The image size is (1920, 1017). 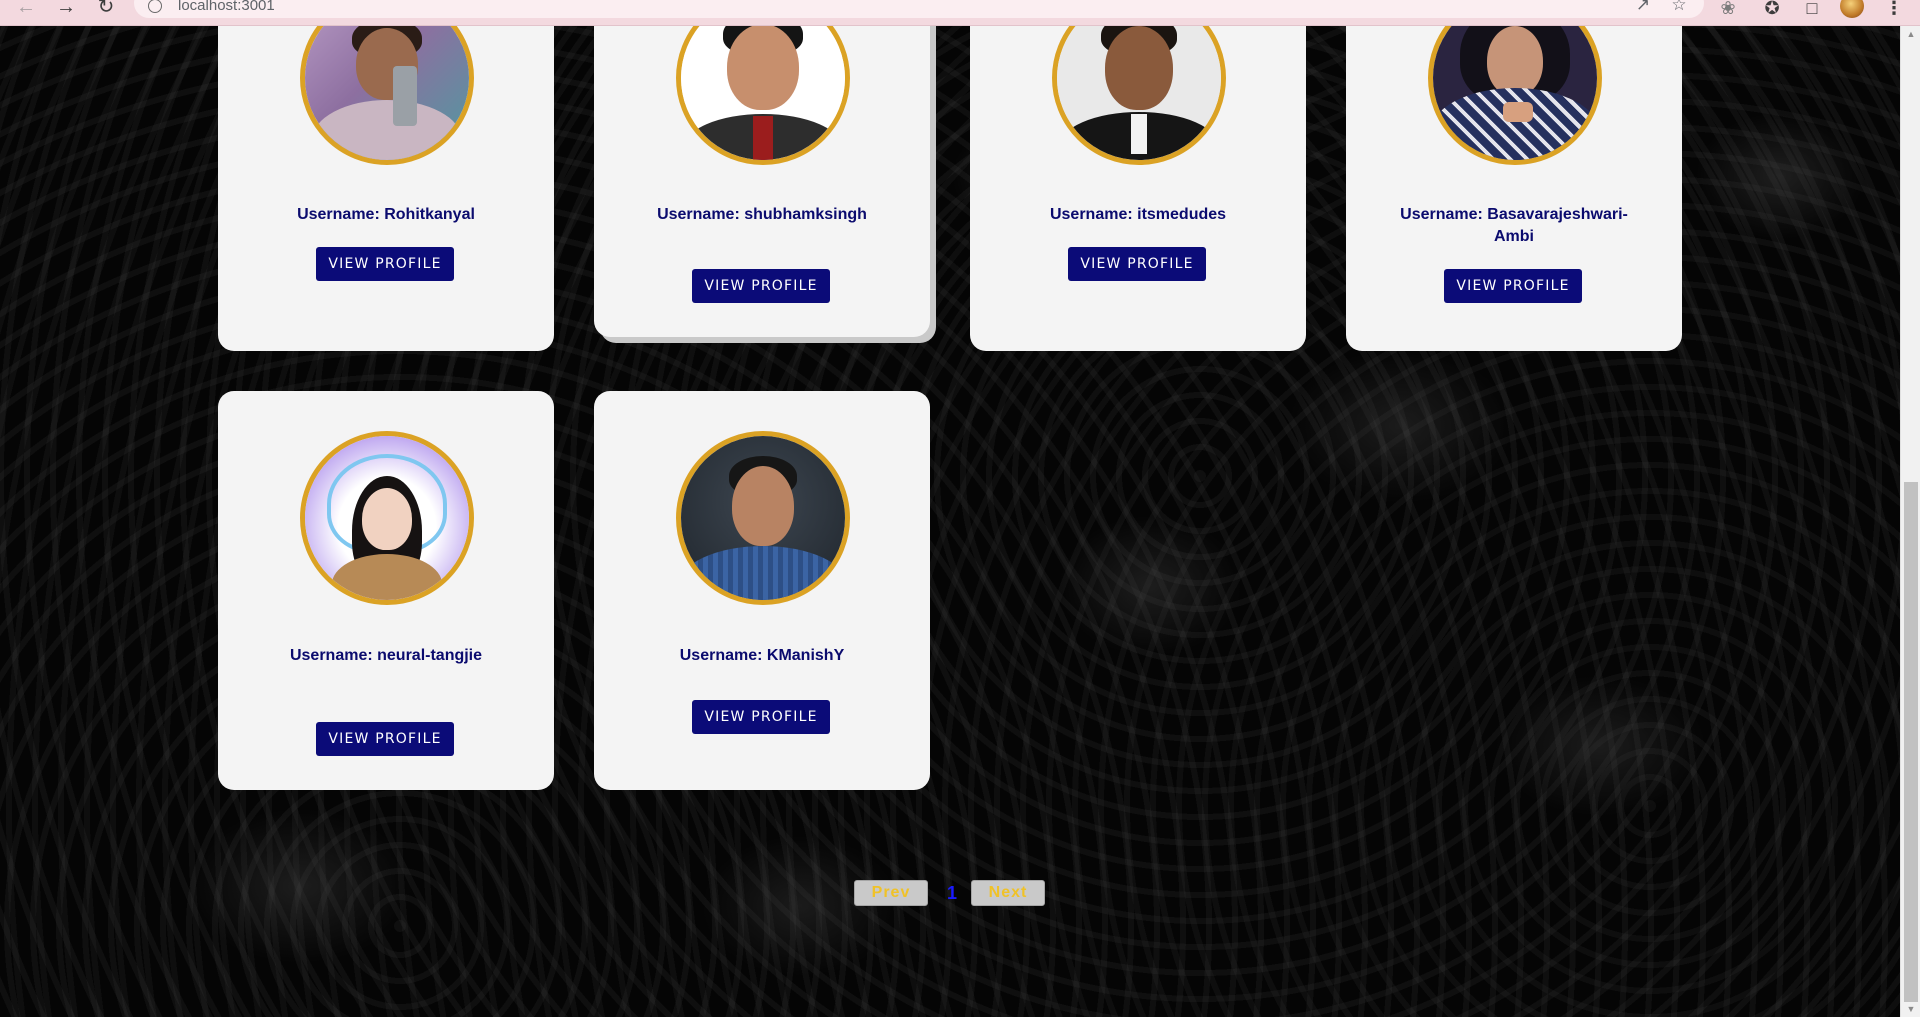 I want to click on profile-card: Username: Rohitkanyal VIEW PROFILE, so click(x=386, y=188).